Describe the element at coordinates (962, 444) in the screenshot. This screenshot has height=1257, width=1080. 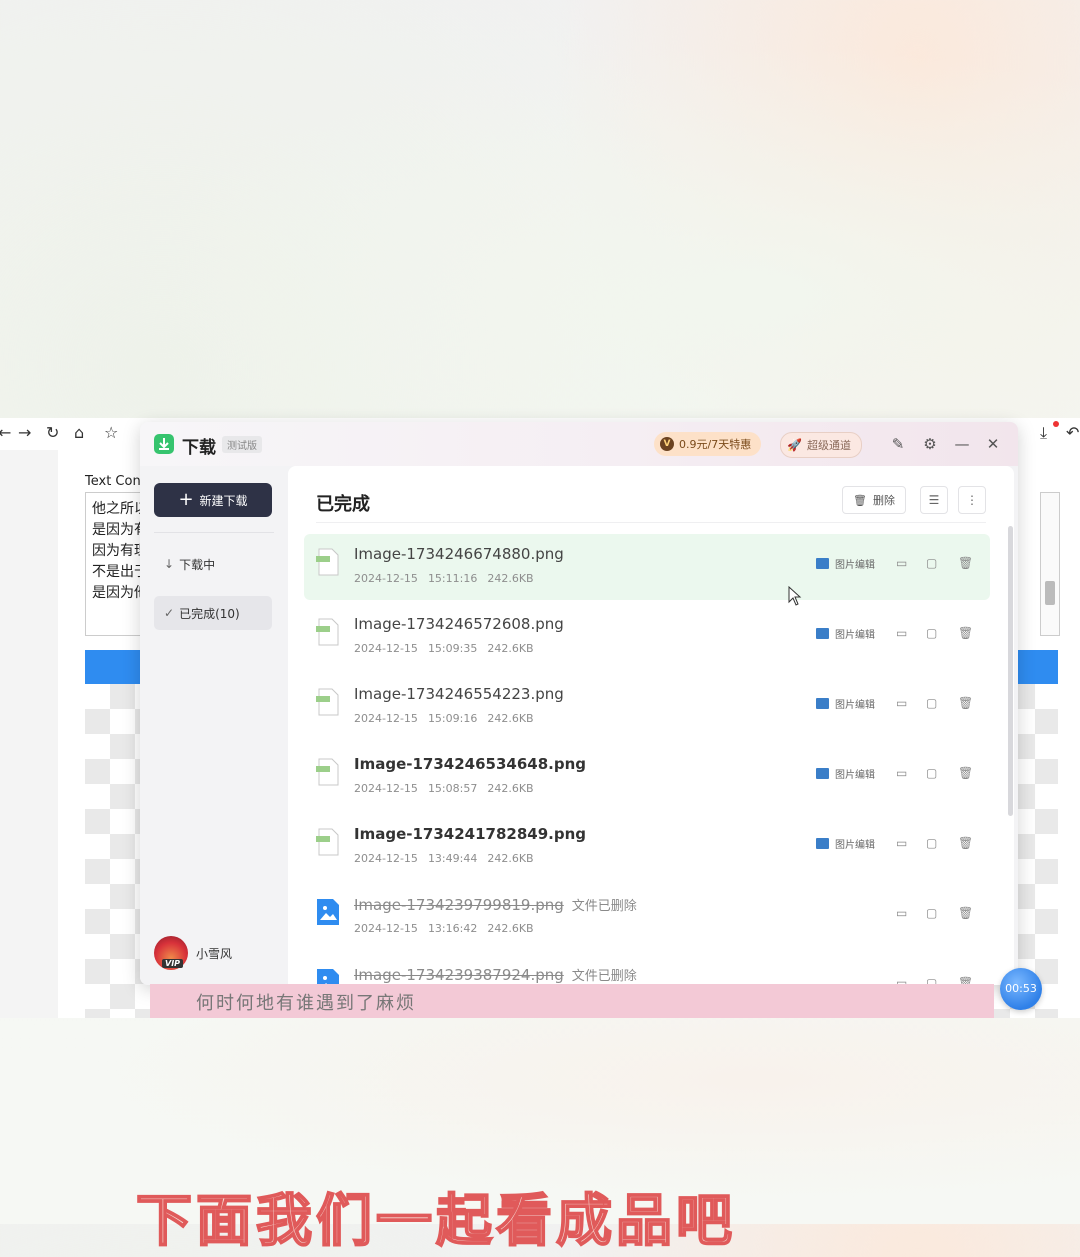
I see `minimize-icon: —` at that location.